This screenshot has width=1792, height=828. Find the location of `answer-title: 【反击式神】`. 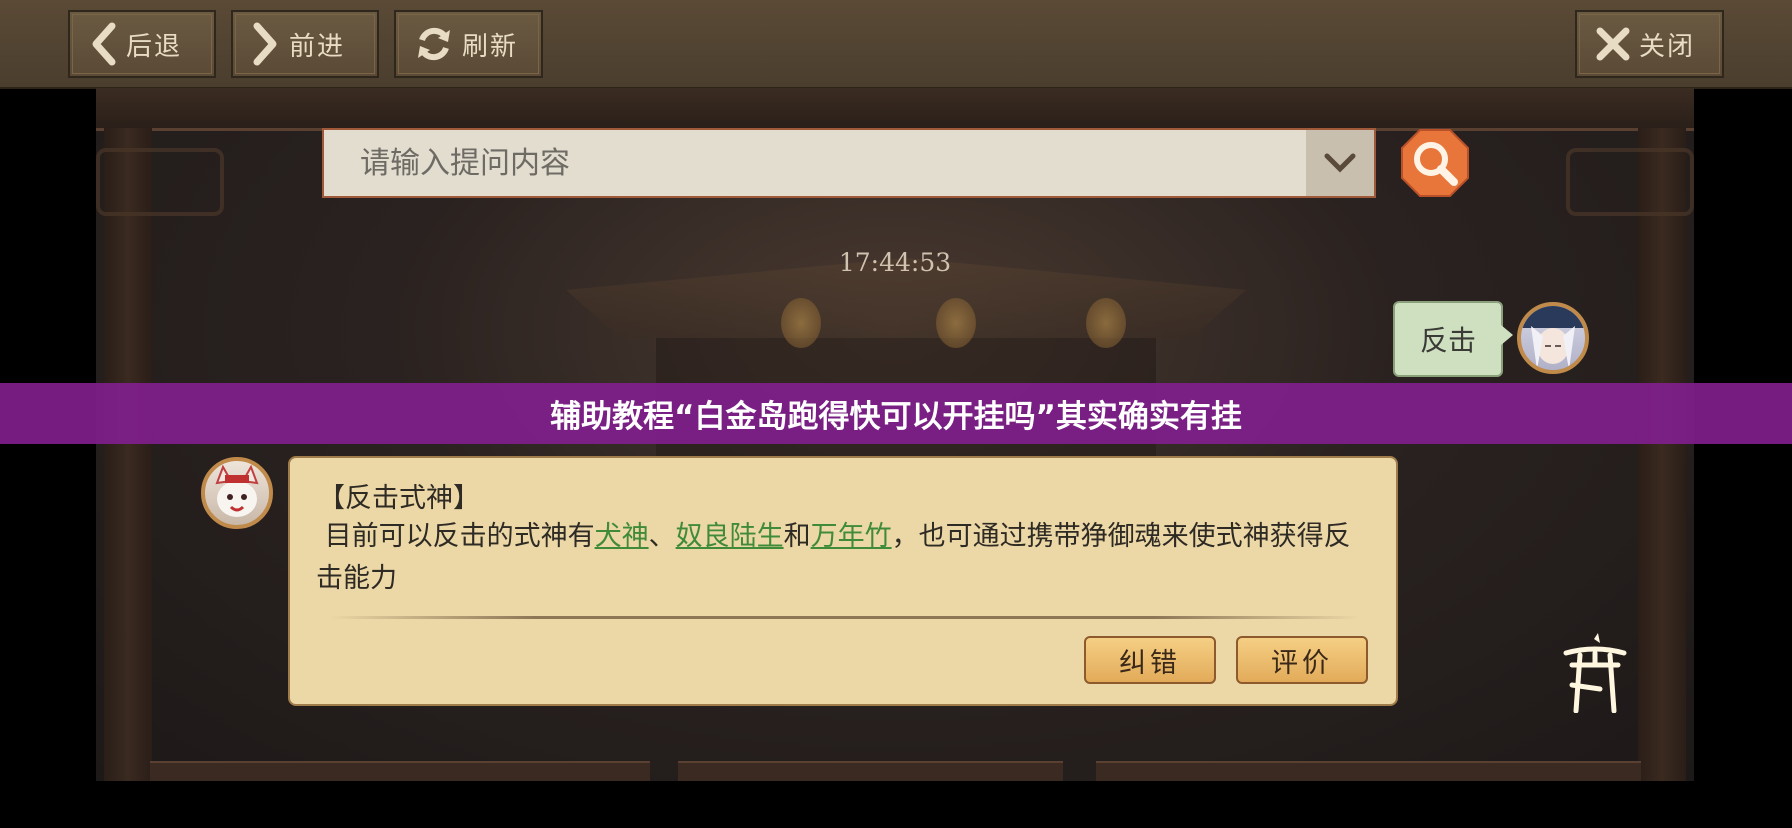

answer-title: 【反击式神】 is located at coordinates (399, 498).